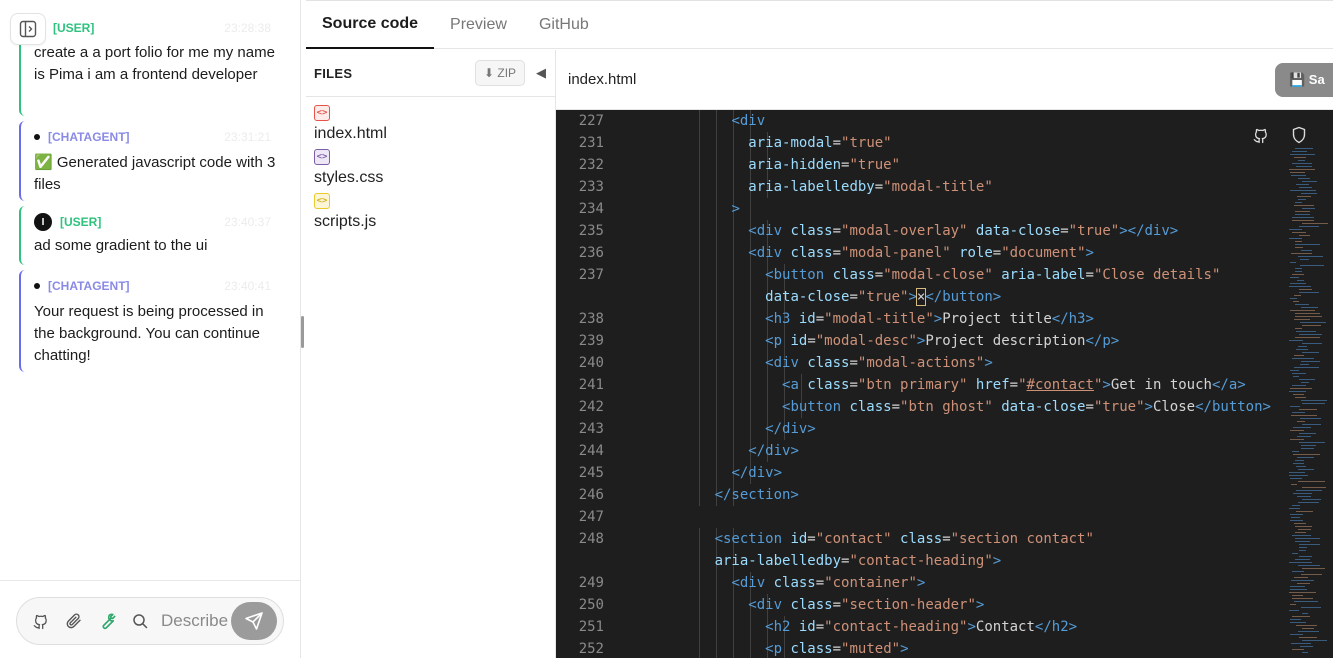  What do you see at coordinates (564, 25) in the screenshot?
I see `tab-github: GitHub` at bounding box center [564, 25].